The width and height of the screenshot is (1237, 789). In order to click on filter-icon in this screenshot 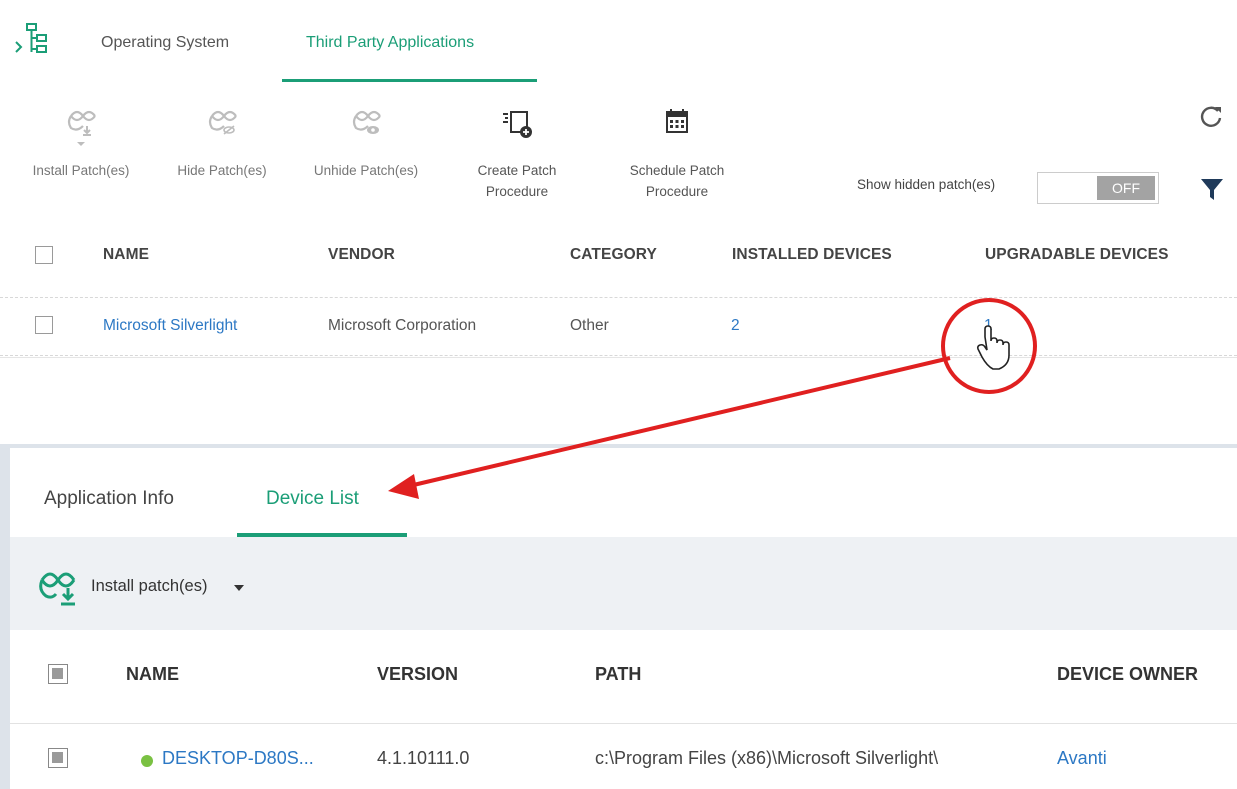, I will do `click(1212, 189)`.